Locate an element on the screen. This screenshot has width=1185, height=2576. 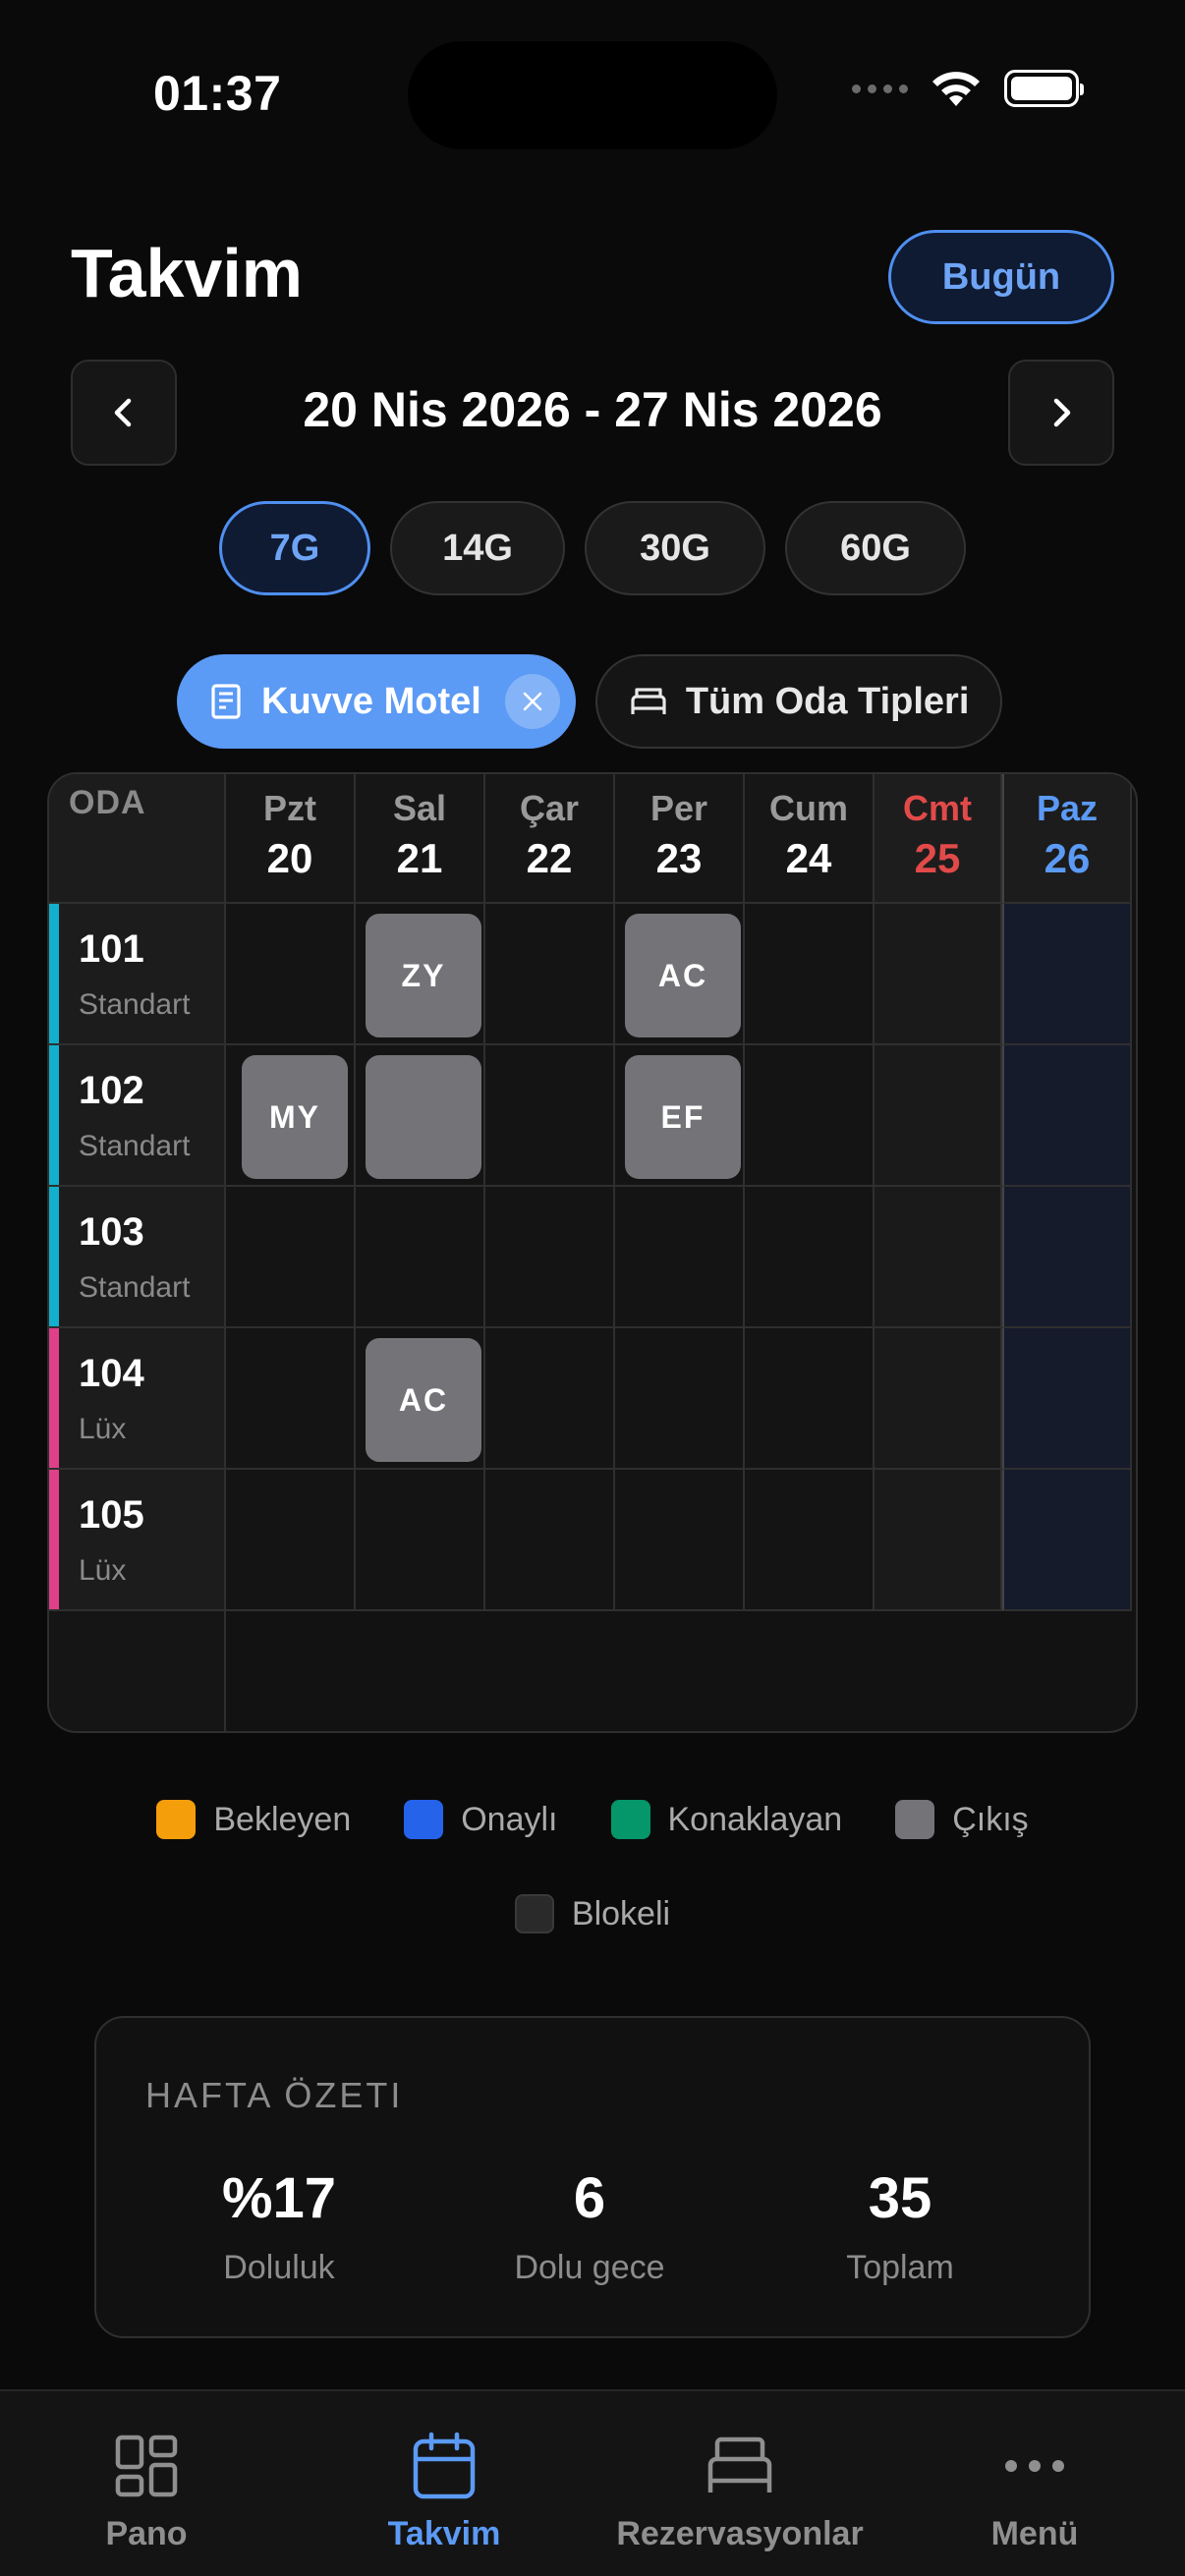
chevron-left-icon is located at coordinates (123, 412).